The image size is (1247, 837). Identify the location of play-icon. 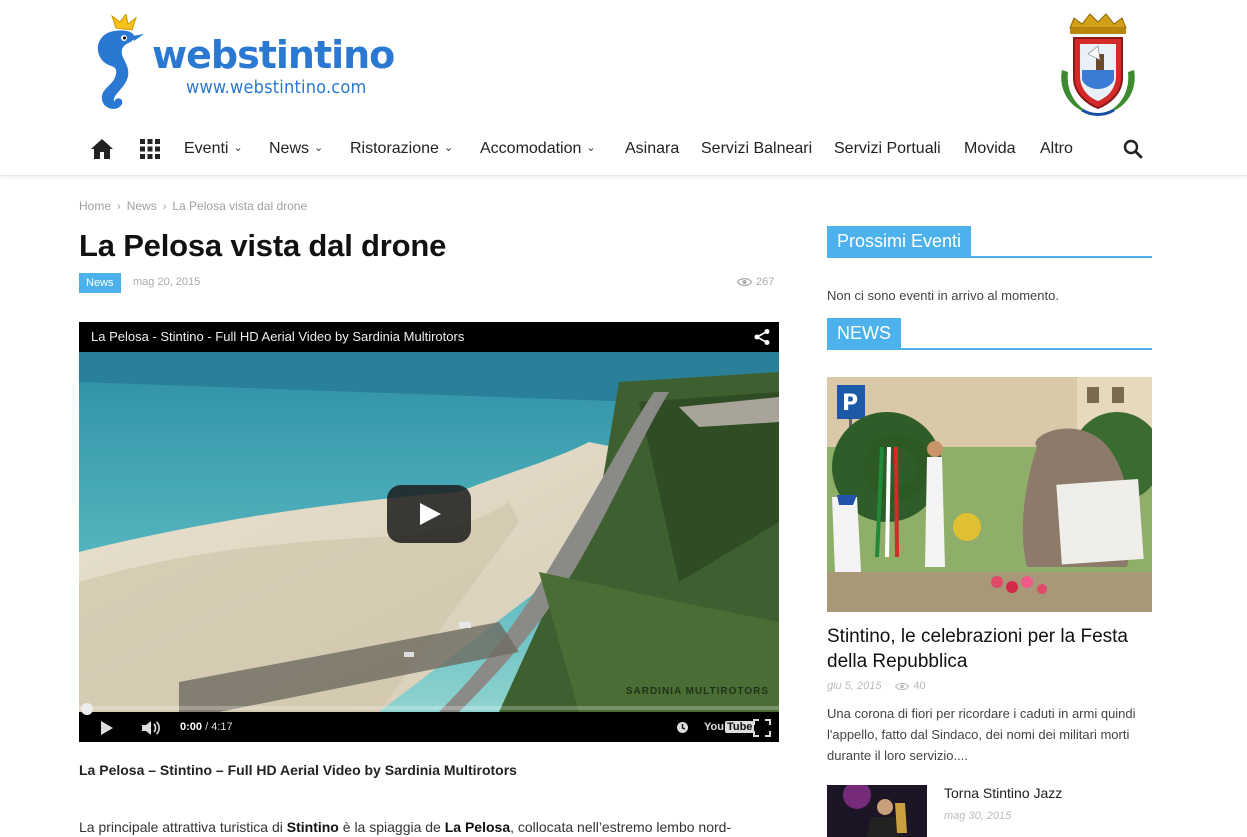
(430, 514).